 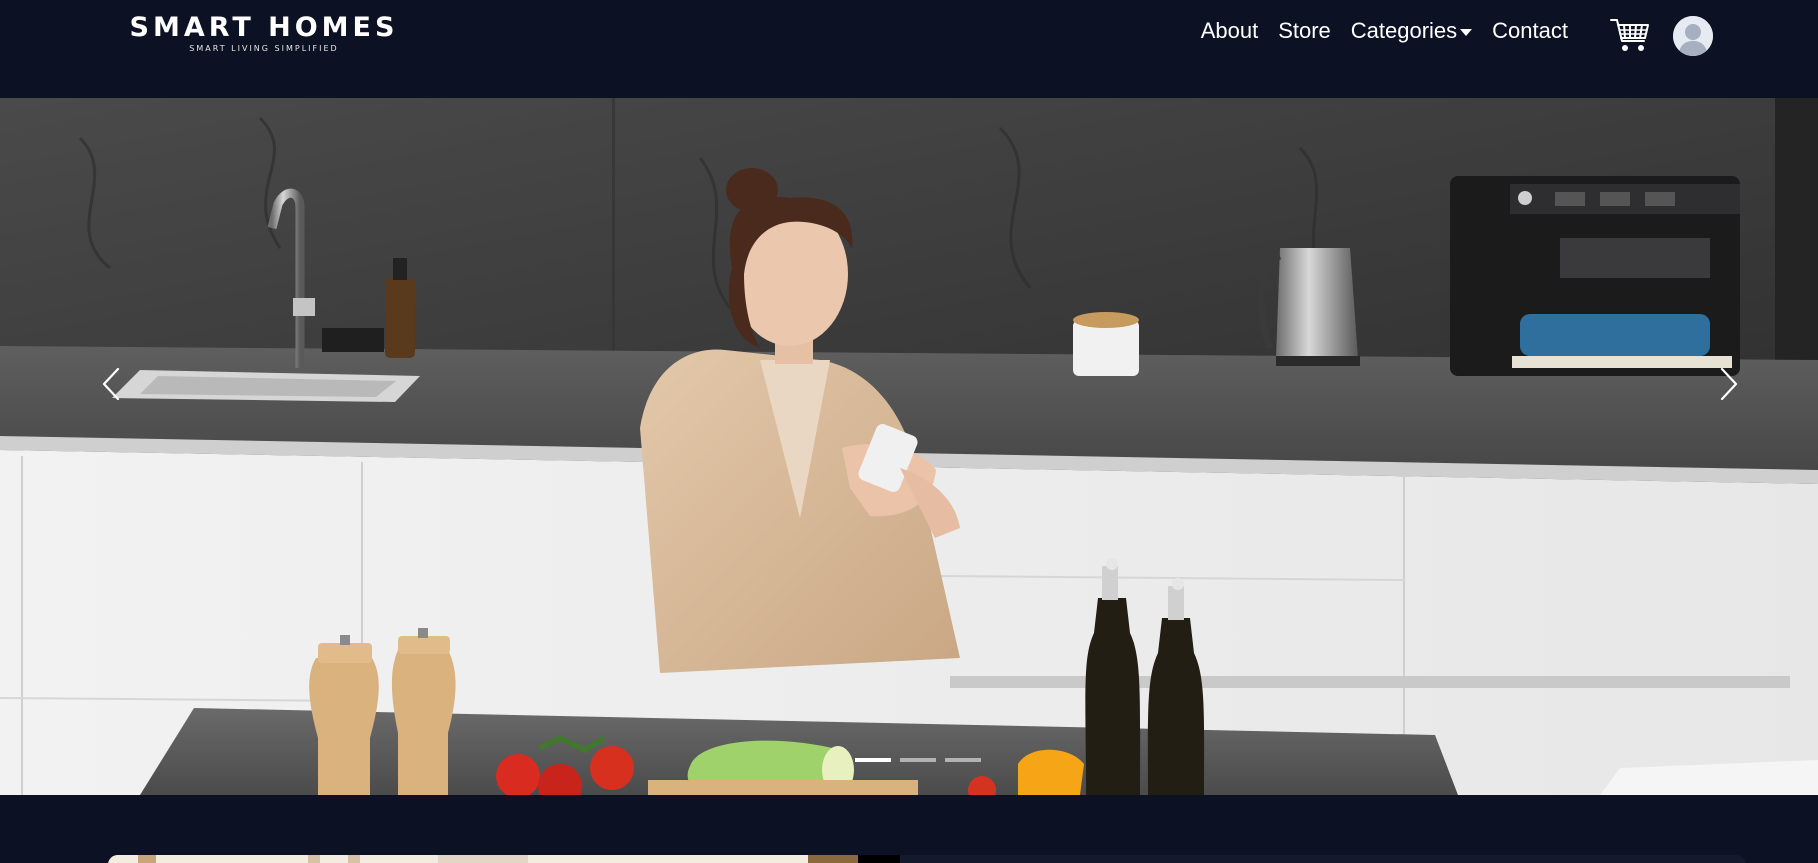 I want to click on carousel-indicators, so click(x=918, y=760).